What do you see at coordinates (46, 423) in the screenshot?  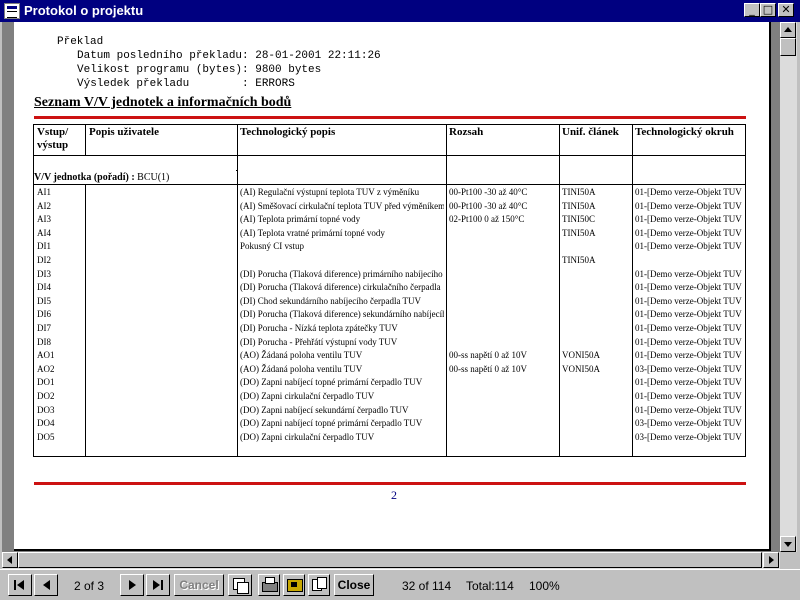 I see `io-cell: DO4` at bounding box center [46, 423].